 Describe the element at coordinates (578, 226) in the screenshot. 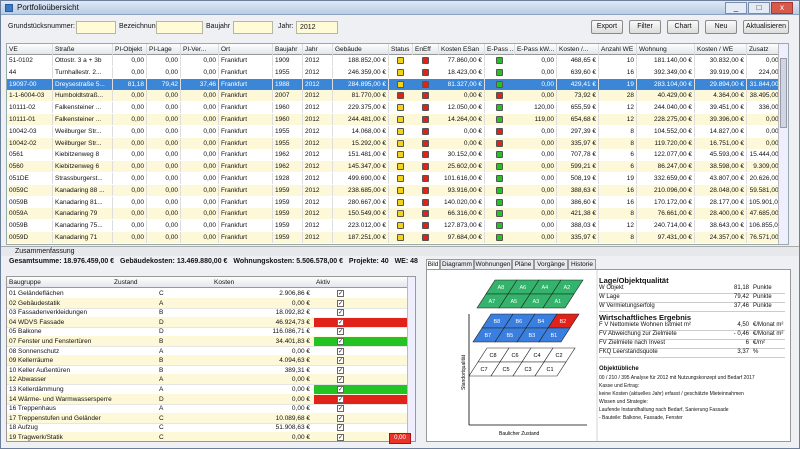

I see `cell-kost: 388,03 €` at that location.